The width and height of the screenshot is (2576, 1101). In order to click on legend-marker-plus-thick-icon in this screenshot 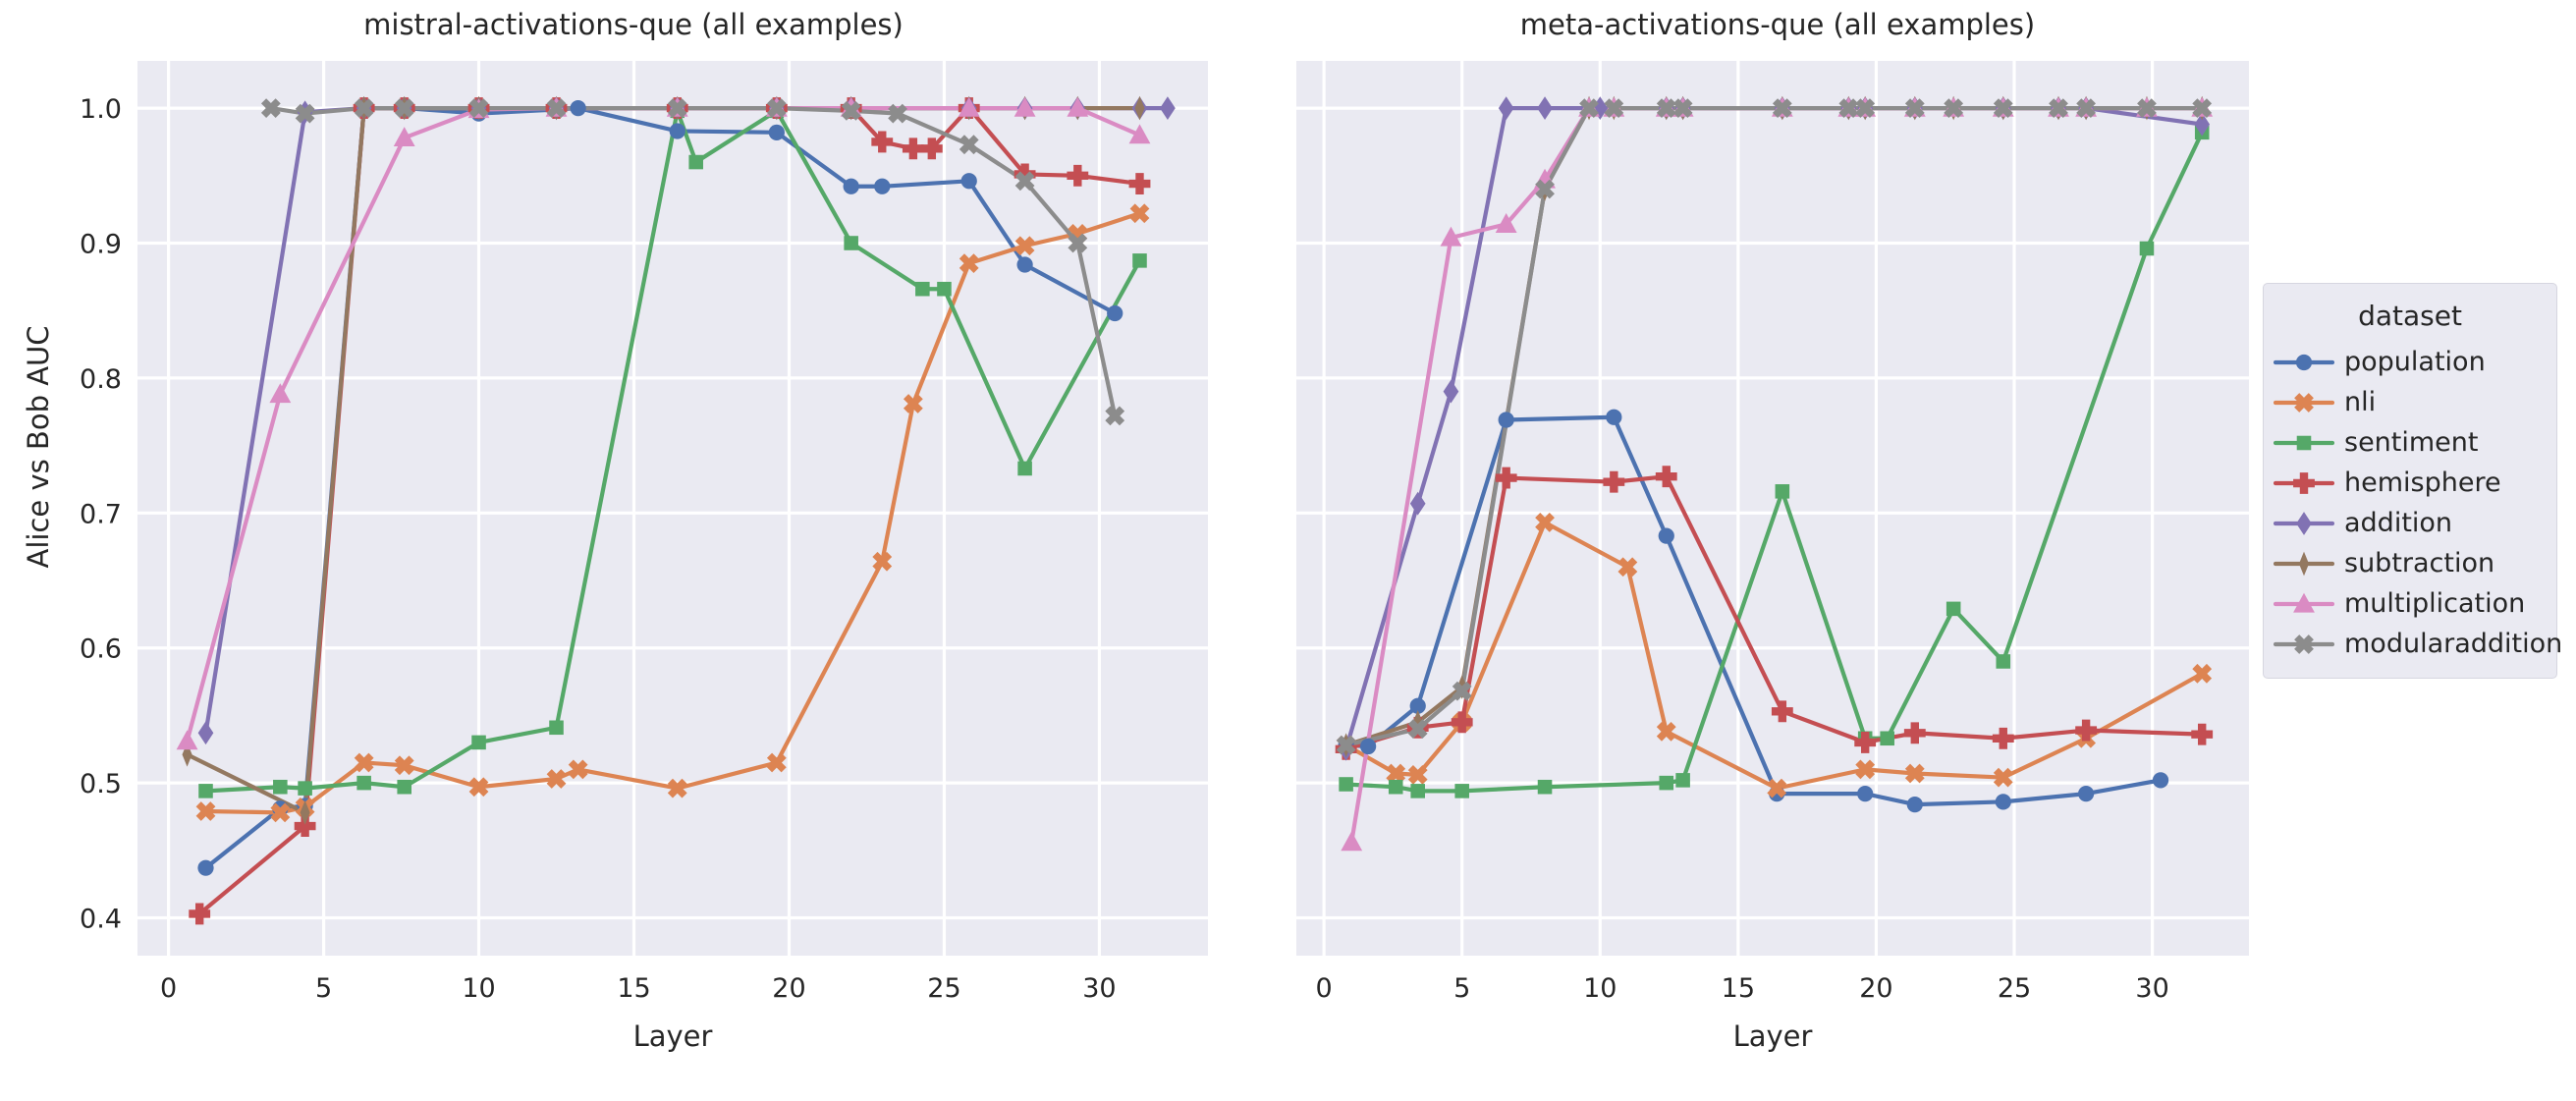, I will do `click(2304, 483)`.